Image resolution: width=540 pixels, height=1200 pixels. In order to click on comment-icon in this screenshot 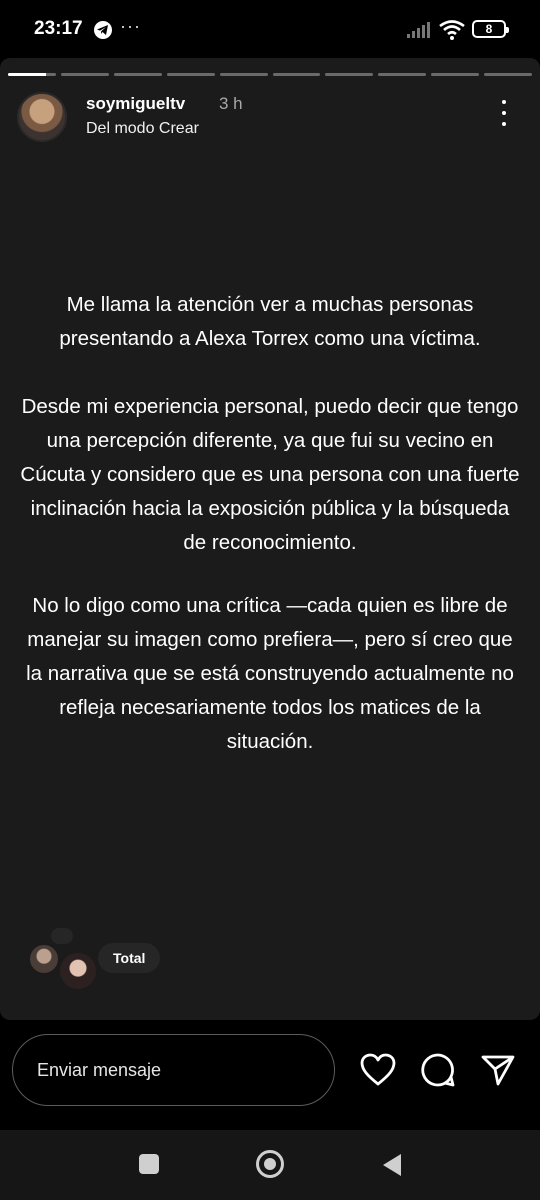, I will do `click(438, 1070)`.